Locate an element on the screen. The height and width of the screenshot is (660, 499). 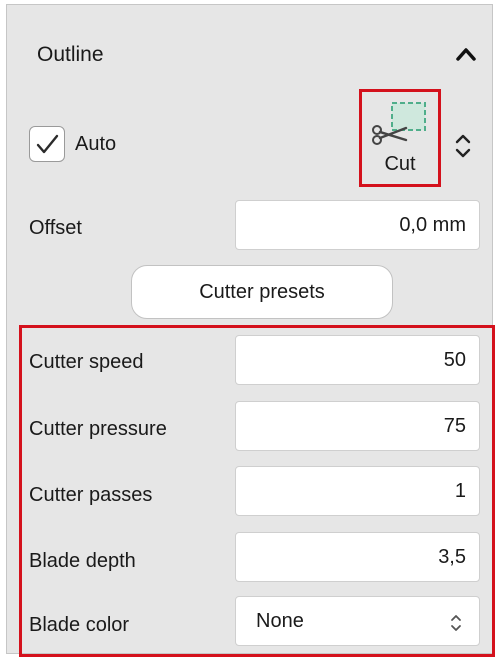
checkmark-icon is located at coordinates (47, 144).